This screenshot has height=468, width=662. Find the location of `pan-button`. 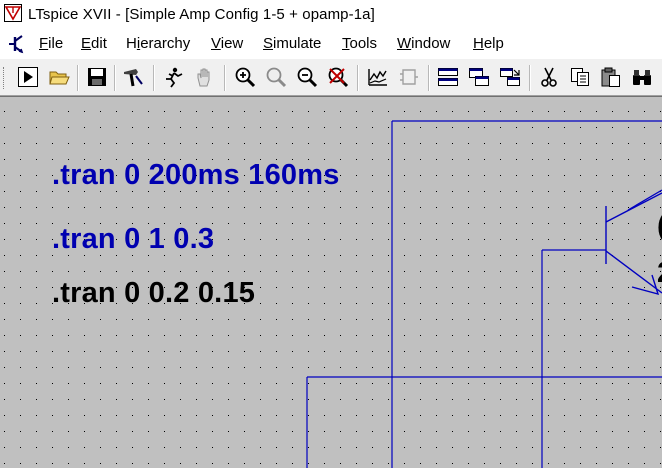

pan-button is located at coordinates (205, 77).